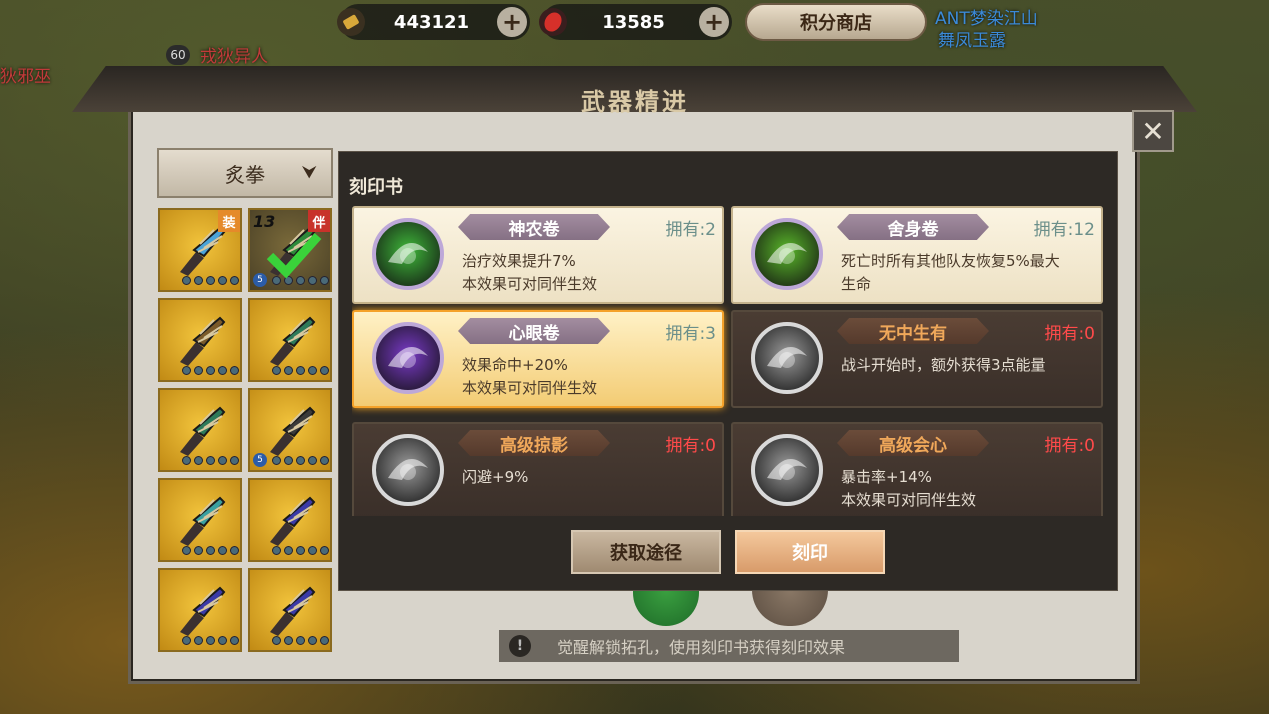 The width and height of the screenshot is (1269, 714). I want to click on category-selected: 炙拳, so click(245, 174).